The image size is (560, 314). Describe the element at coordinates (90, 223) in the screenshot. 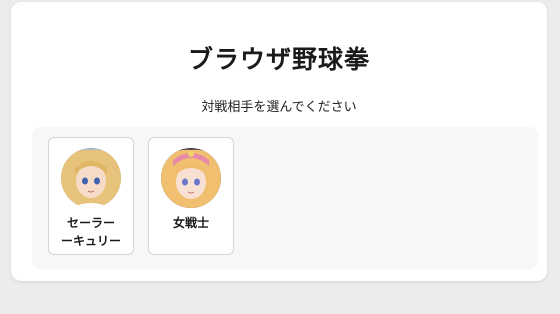

I see `opponent-name-line-1: セーラー` at that location.